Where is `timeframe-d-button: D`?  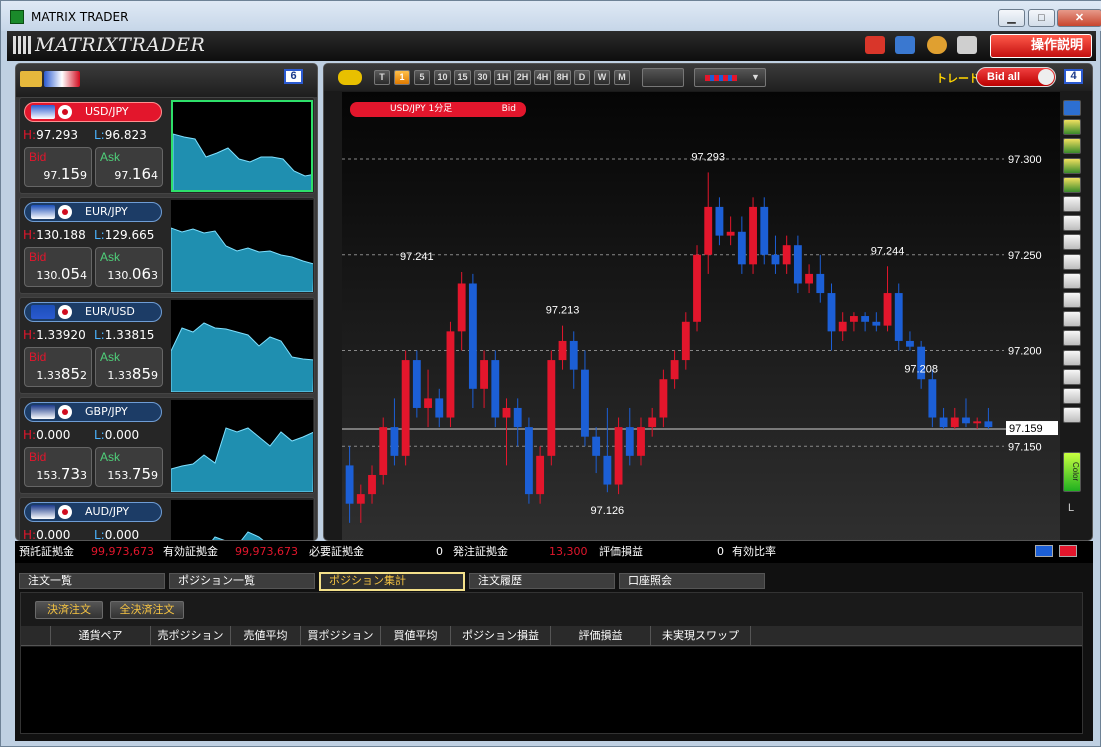 timeframe-d-button: D is located at coordinates (582, 77).